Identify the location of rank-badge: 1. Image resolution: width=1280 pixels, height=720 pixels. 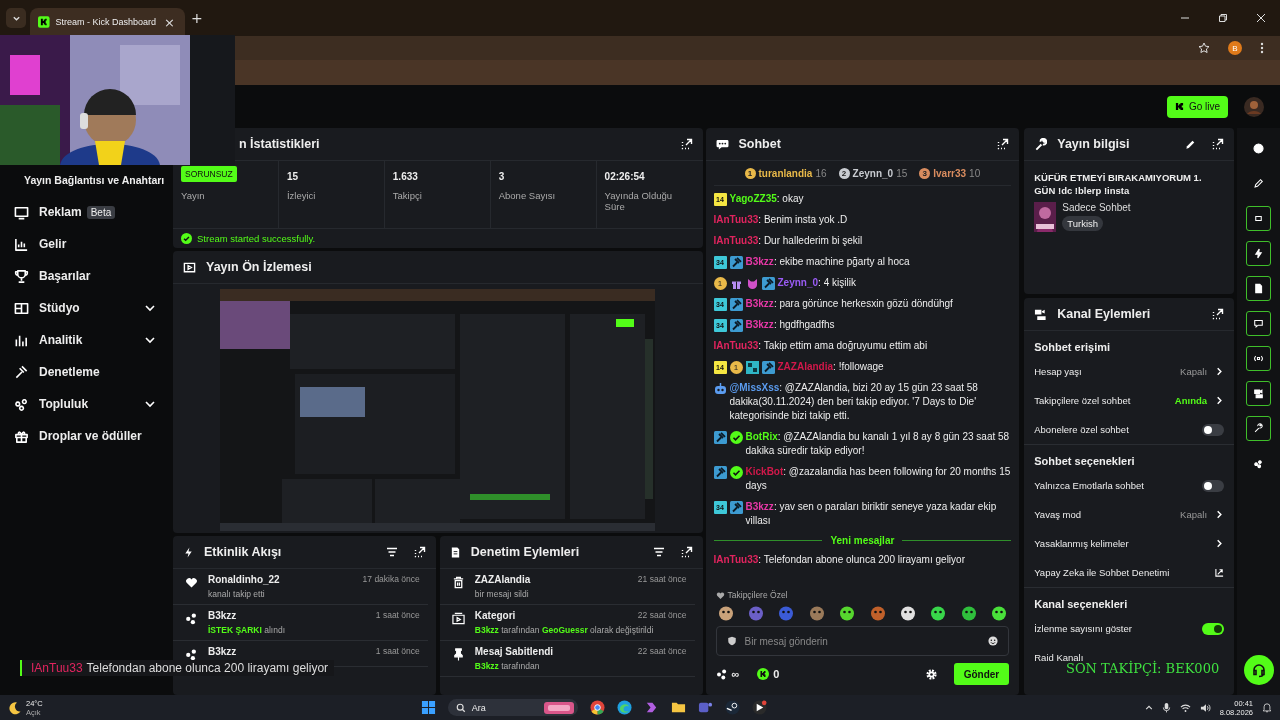
(736, 367).